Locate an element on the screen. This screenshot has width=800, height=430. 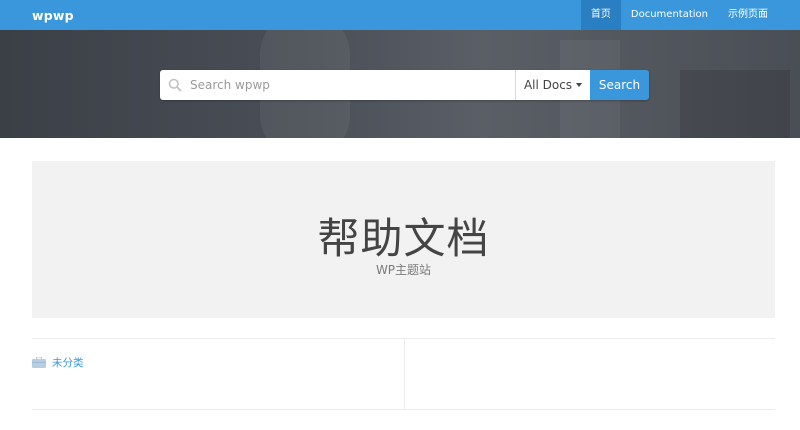
search-icon is located at coordinates (175, 85).